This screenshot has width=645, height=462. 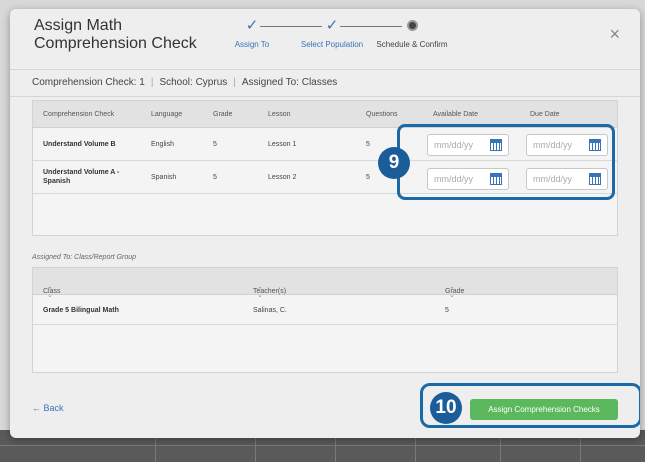 I want to click on table-header: Class ⌃ ⌄ Teacher(s) ⌃ ⌄ Grade ⌃ ⌄, so click(x=325, y=283).